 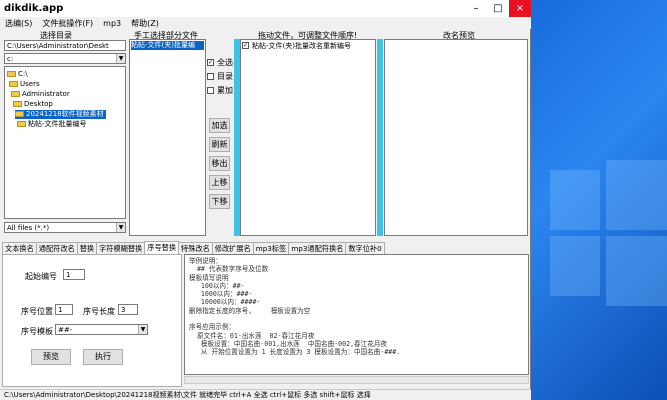 What do you see at coordinates (265, 23) in the screenshot?
I see `menu-bar: 选编(S) 文件批操作(F) mp3 帮助(Z)` at bounding box center [265, 23].